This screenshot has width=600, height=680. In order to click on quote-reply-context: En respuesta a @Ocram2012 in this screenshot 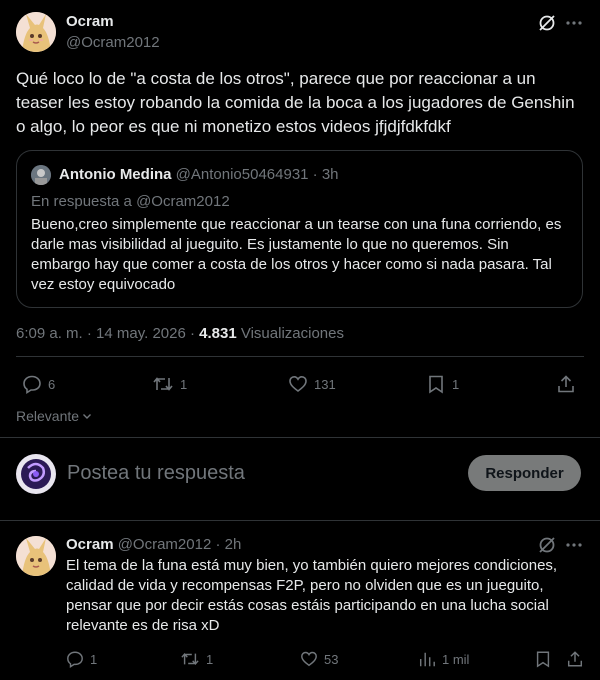, I will do `click(130, 201)`.